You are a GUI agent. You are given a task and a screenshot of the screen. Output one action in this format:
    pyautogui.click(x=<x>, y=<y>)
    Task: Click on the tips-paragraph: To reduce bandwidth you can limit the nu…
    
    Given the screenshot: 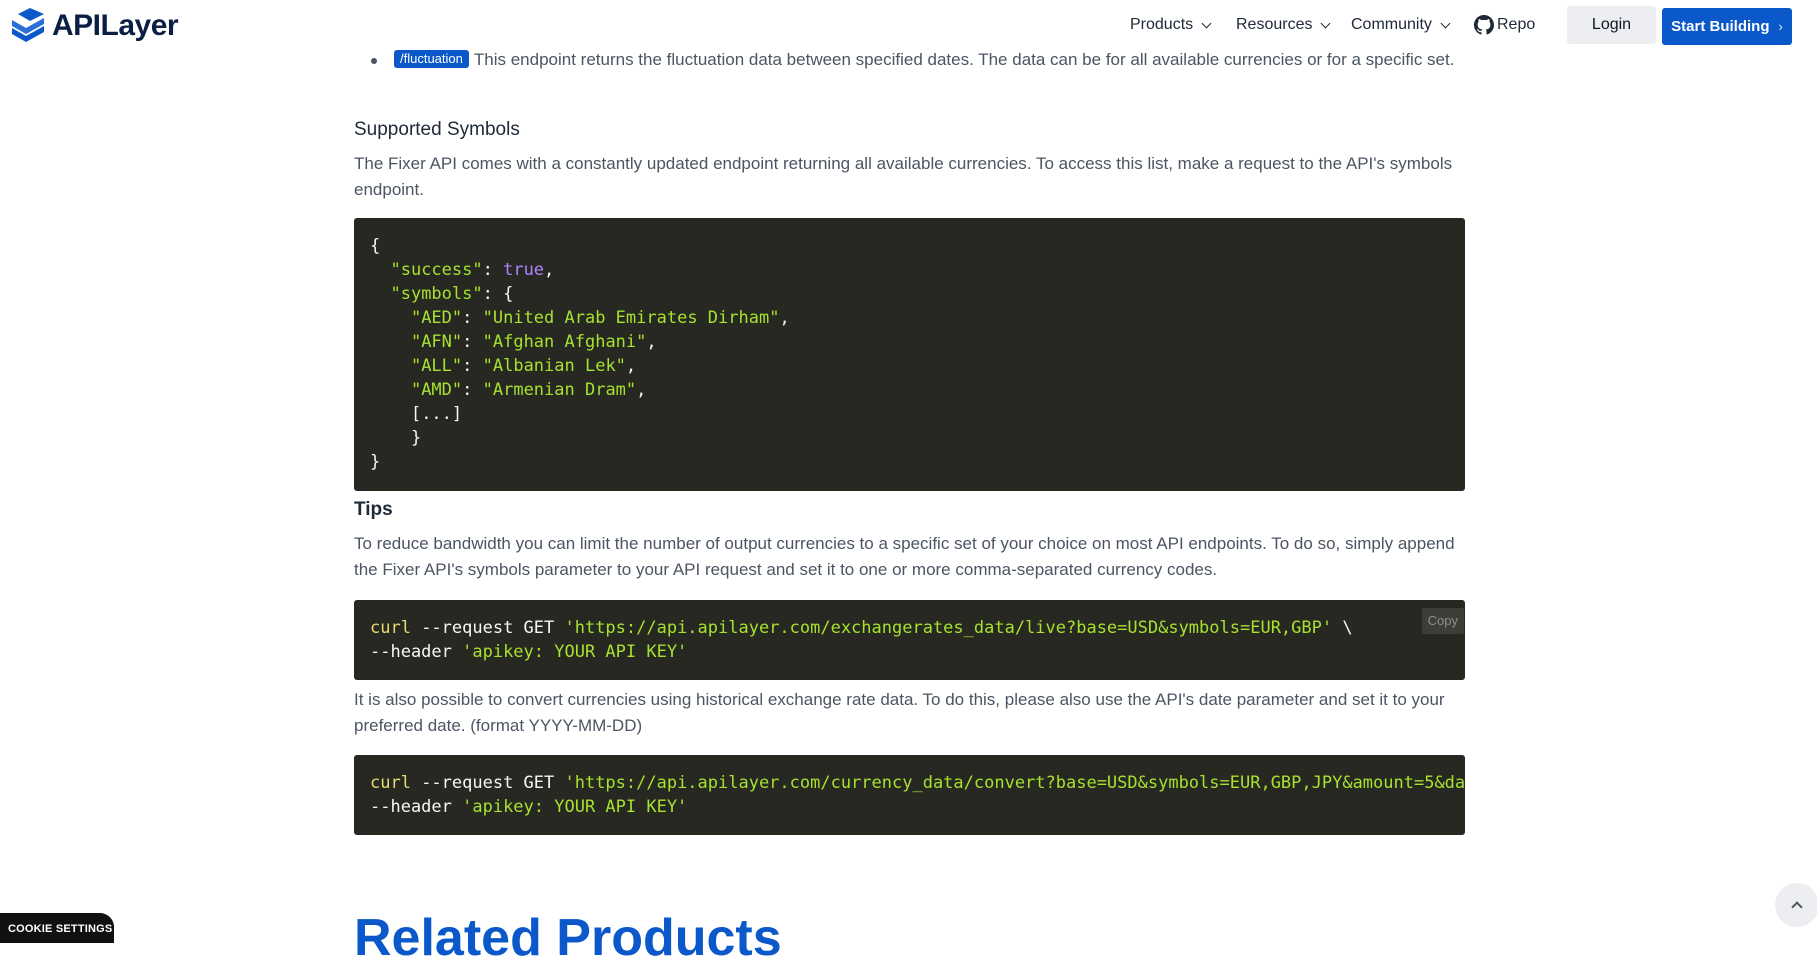 What is the action you would take?
    pyautogui.click(x=904, y=556)
    